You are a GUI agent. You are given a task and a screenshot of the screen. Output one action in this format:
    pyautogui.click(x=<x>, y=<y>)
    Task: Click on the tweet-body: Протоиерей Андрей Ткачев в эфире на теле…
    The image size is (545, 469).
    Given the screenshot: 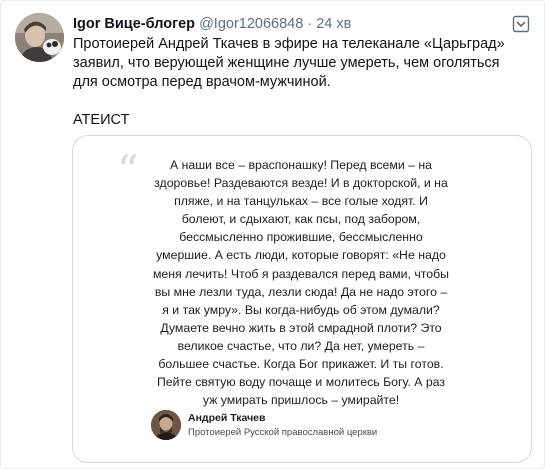 What is the action you would take?
    pyautogui.click(x=289, y=63)
    